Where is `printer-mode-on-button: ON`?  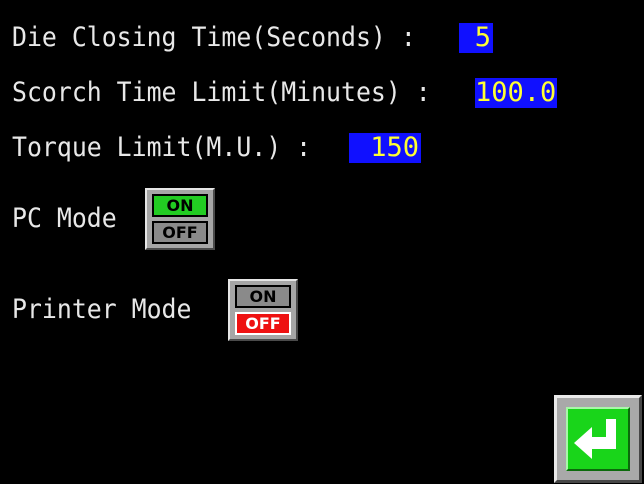
printer-mode-on-button: ON is located at coordinates (263, 296).